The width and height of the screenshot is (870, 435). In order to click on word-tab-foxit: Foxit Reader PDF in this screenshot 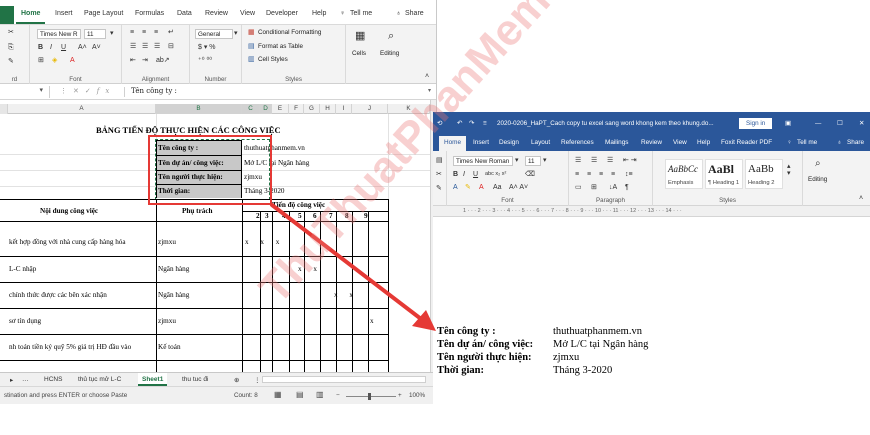, I will do `click(746, 142)`.